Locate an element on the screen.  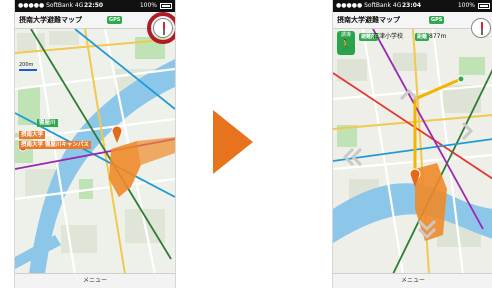
app-header: 摂南大学避難マップ GPS is located at coordinates (412, 20).